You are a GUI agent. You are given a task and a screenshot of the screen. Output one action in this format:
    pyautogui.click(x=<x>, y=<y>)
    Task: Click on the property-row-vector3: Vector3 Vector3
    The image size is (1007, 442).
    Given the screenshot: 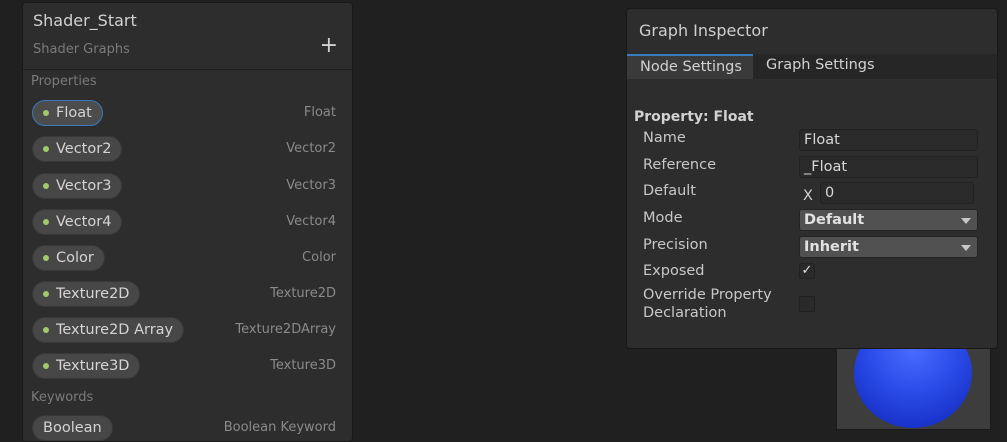 What is the action you would take?
    pyautogui.click(x=187, y=186)
    